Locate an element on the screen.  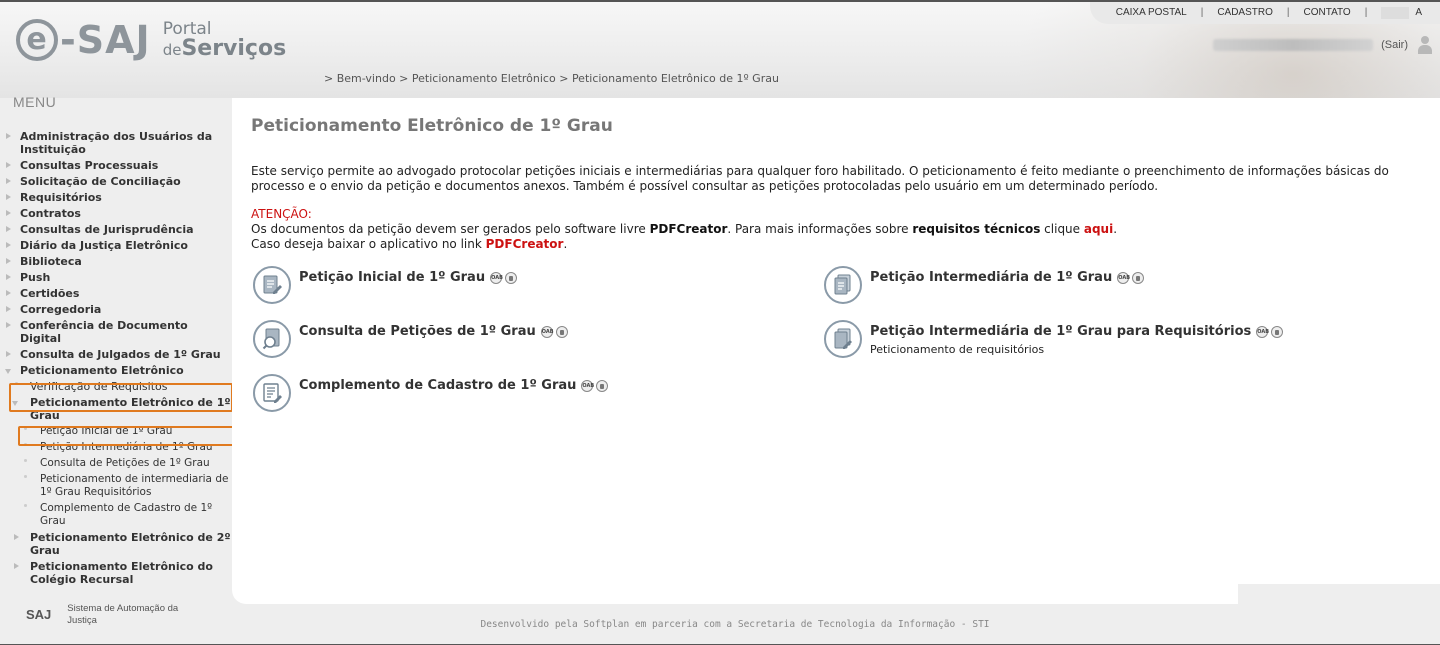
menu-item-jurisprudencia: Consultas de Jurisprudência is located at coordinates (116, 229).